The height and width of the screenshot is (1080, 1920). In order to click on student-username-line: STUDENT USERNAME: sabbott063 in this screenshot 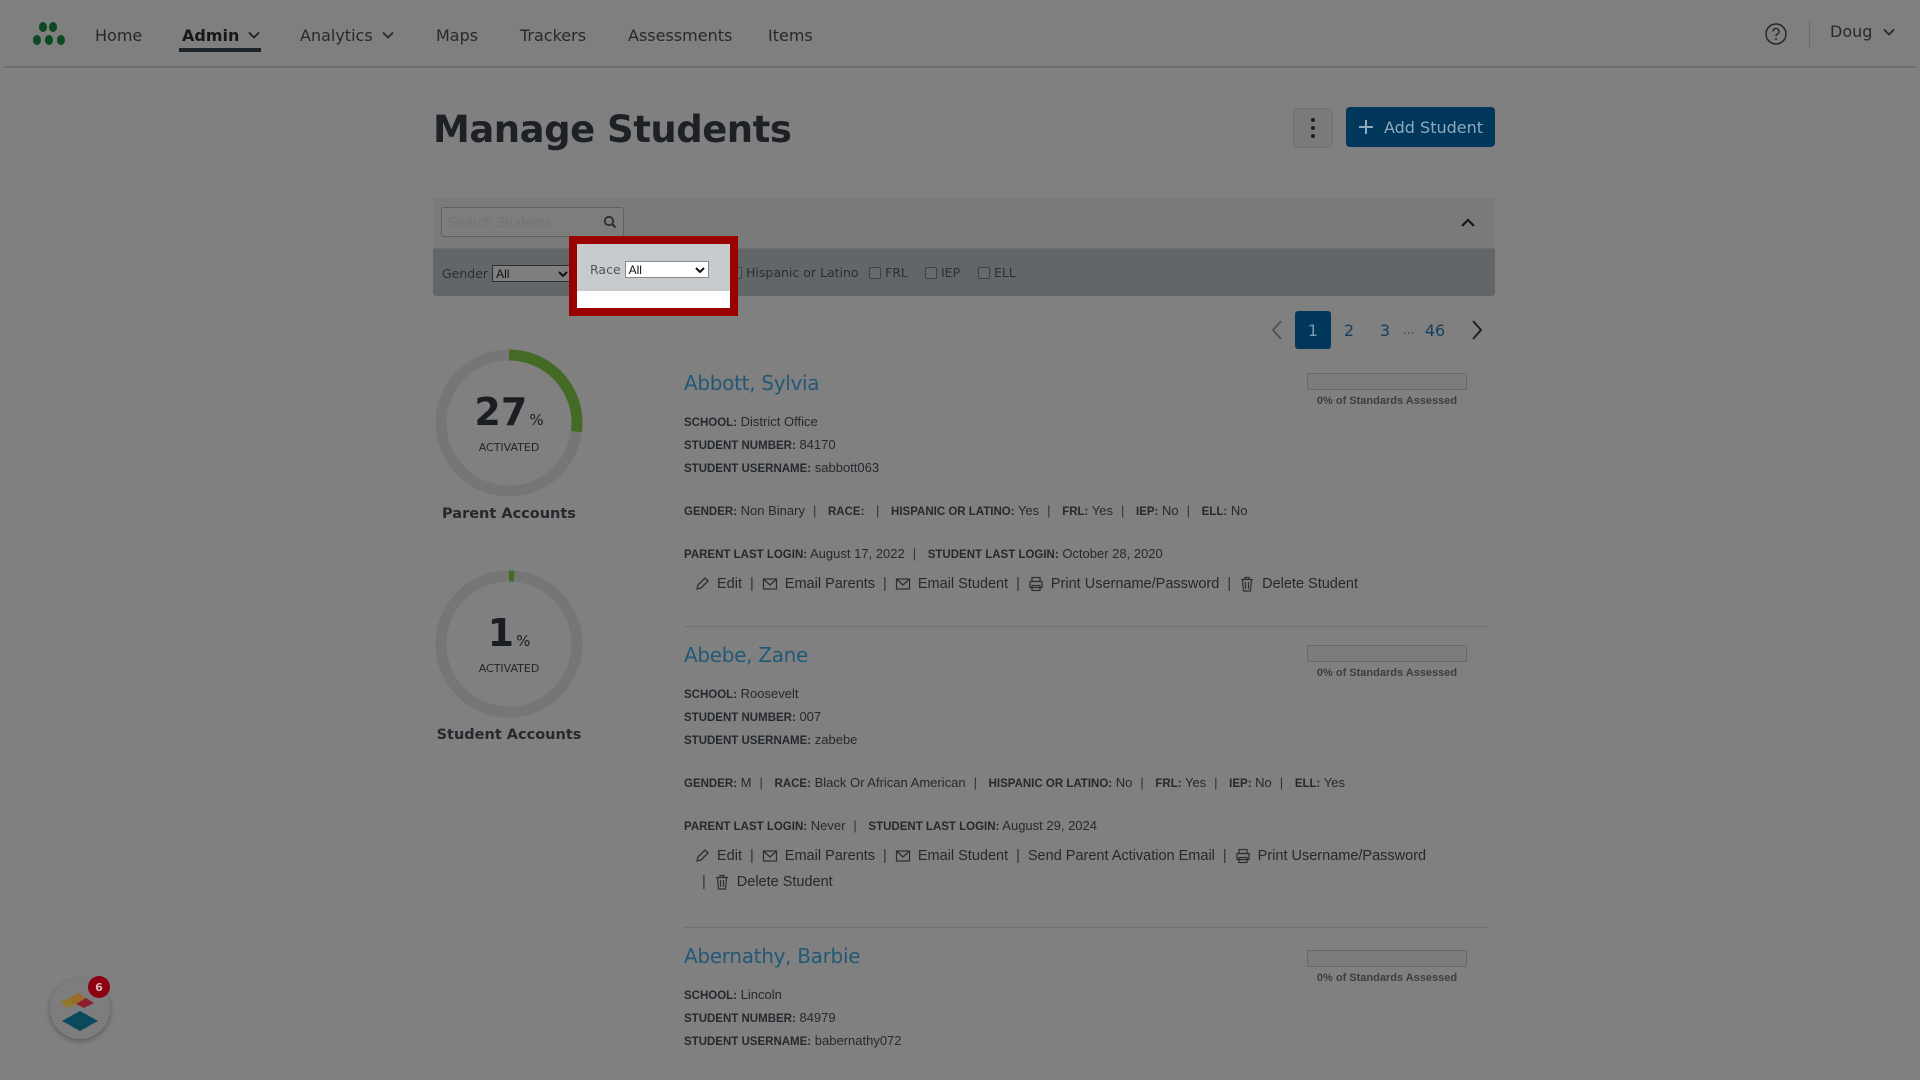, I will do `click(1086, 468)`.